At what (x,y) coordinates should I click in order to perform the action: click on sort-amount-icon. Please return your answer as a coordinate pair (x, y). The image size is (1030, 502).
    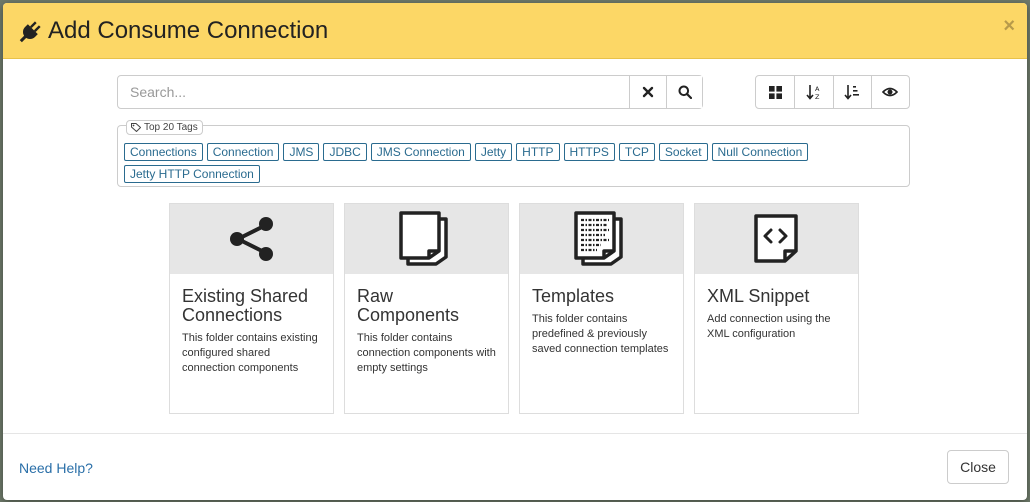
    Looking at the image, I should click on (852, 92).